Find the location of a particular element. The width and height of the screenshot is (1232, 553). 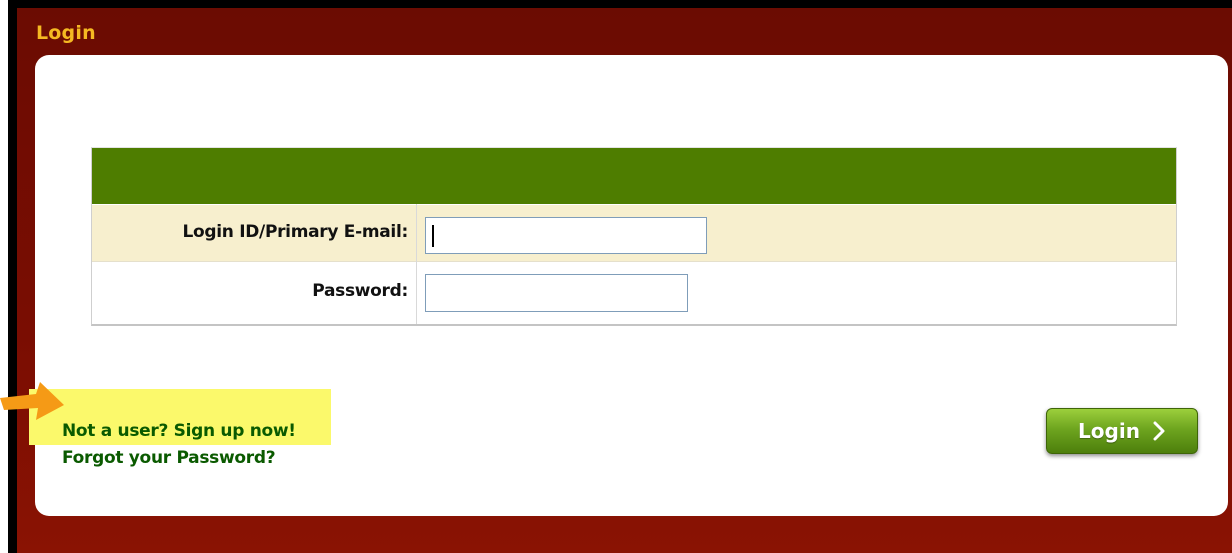

password-label: Password: is located at coordinates (360, 291).